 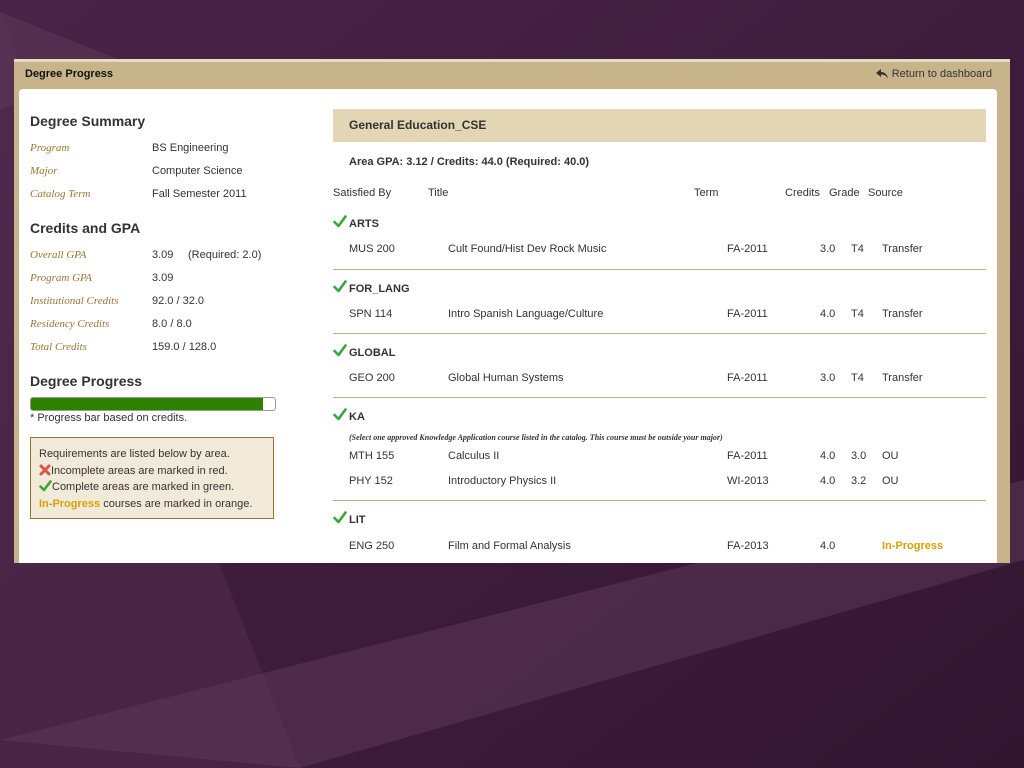 I want to click on column-header-source: Source, so click(x=885, y=193).